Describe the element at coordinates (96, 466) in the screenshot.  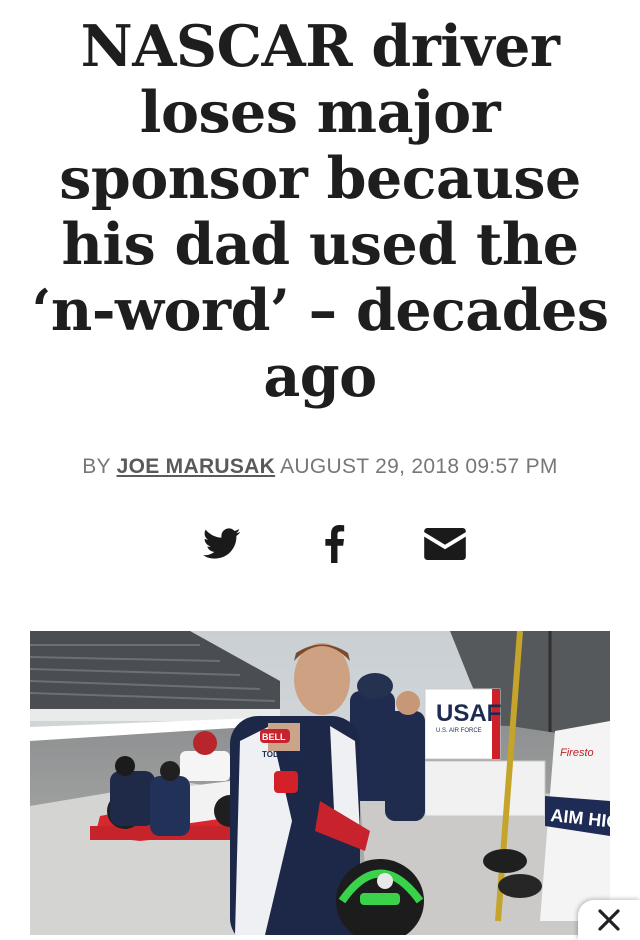
I see `byline-prefix: BY` at that location.